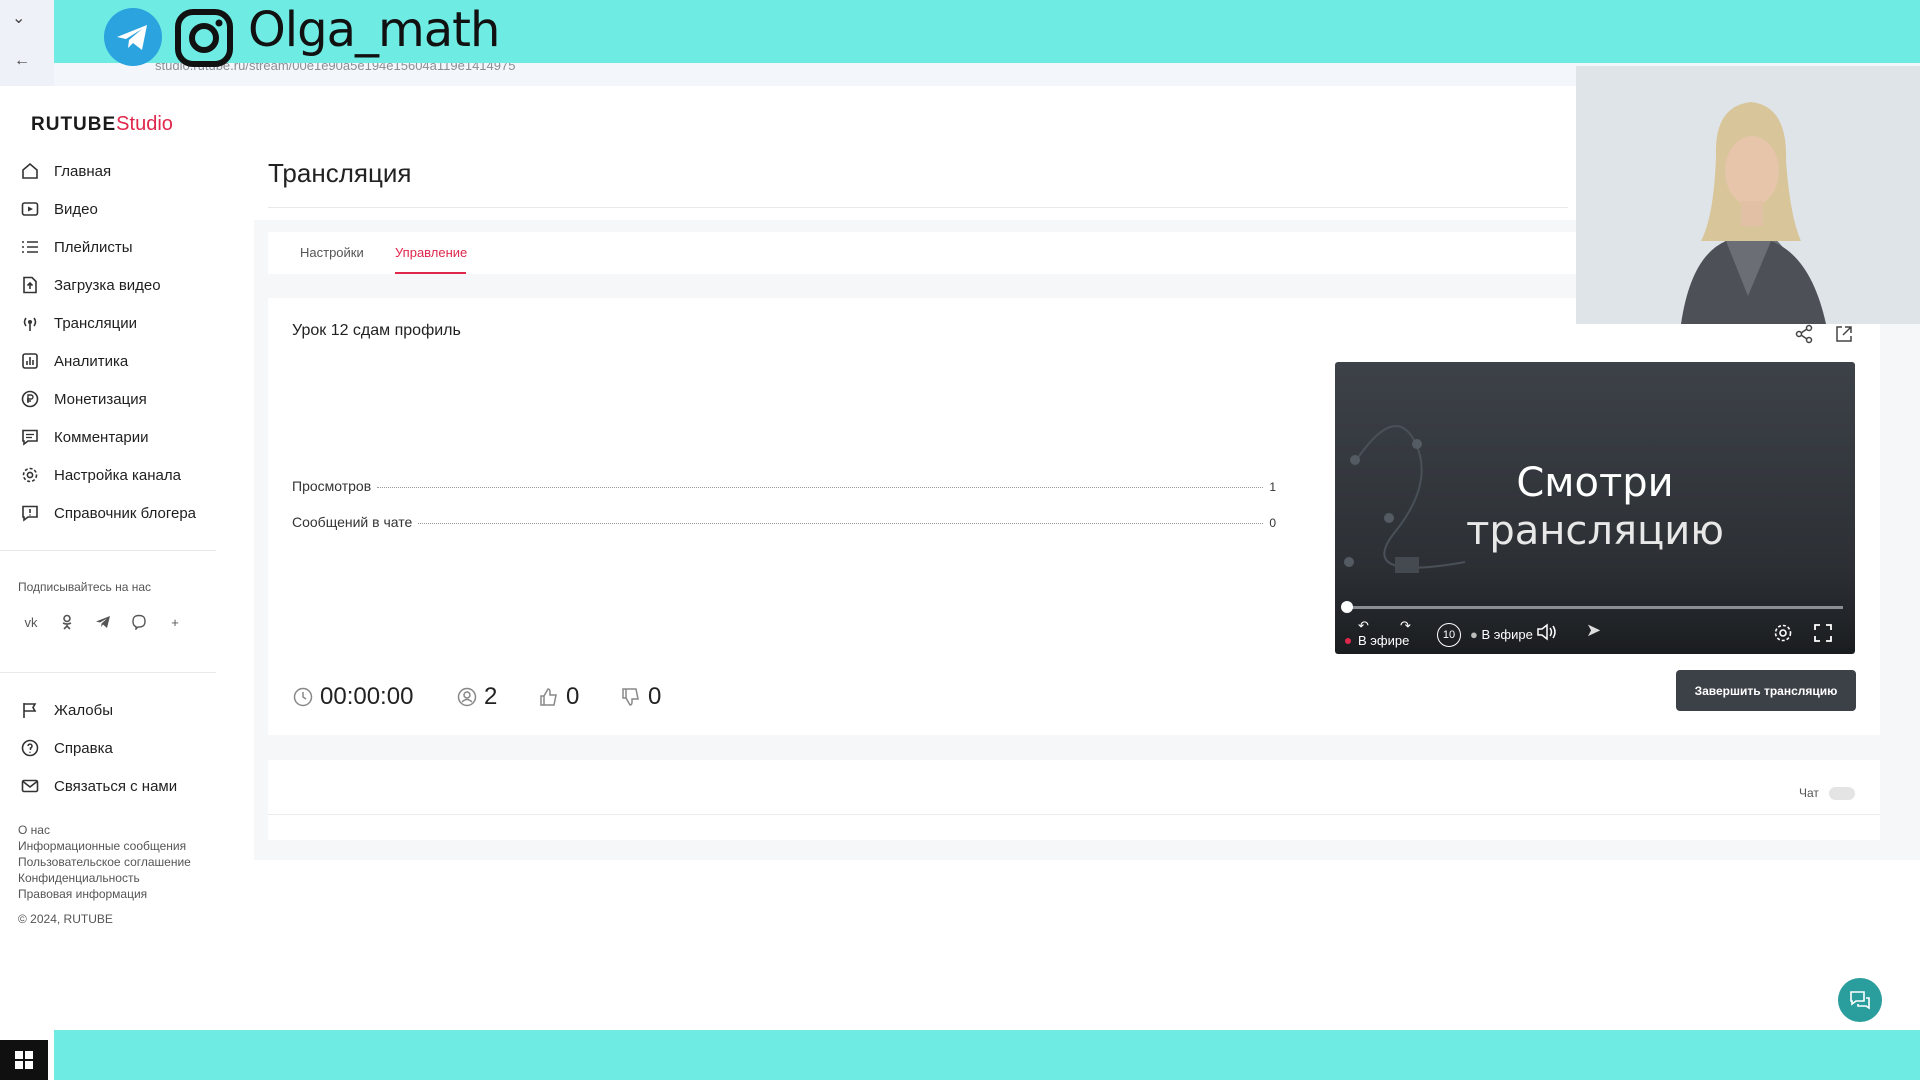 The width and height of the screenshot is (1920, 1080). Describe the element at coordinates (120, 209) in the screenshot. I see `sidebar-item-video: Видео` at that location.